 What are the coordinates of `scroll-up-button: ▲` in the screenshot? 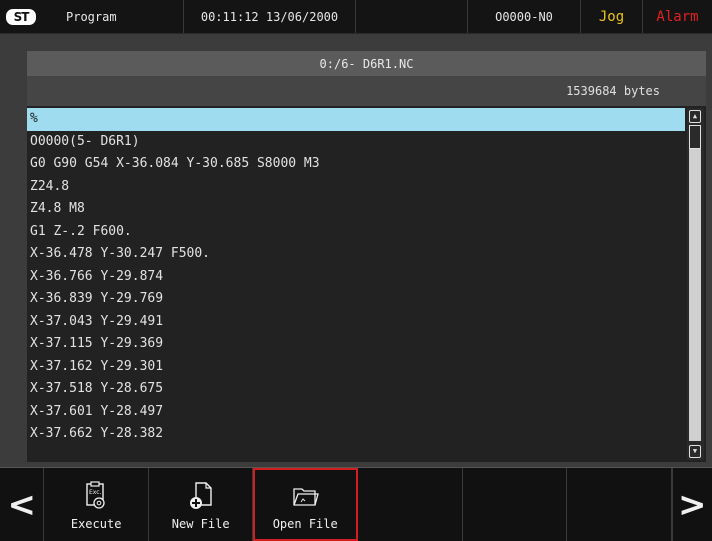 It's located at (695, 116).